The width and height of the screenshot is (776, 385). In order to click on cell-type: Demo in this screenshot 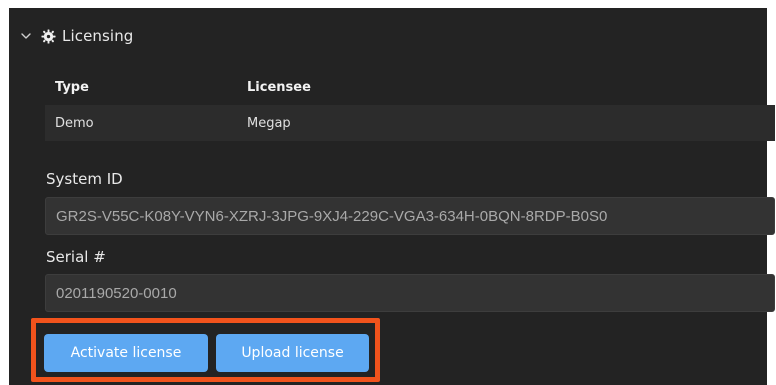, I will do `click(74, 123)`.